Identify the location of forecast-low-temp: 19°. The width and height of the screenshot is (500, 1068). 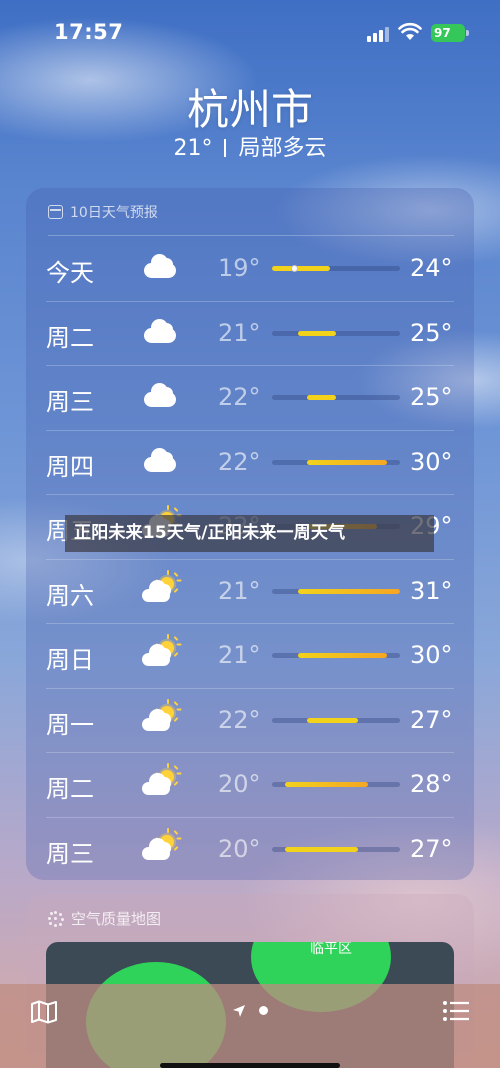
(239, 268).